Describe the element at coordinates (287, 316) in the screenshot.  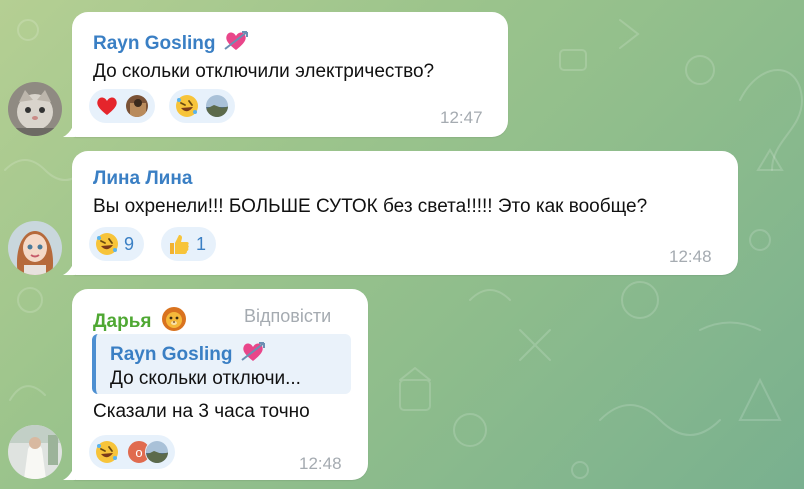
I see `reply-button: Відповісти` at that location.